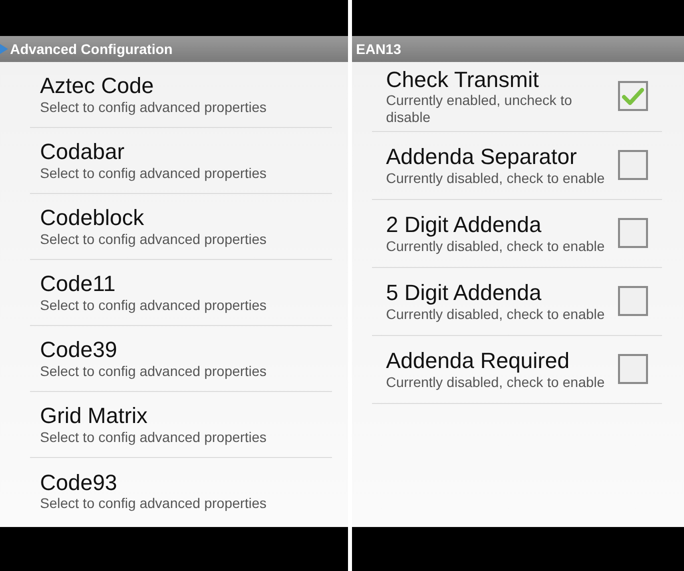 The height and width of the screenshot is (571, 684). What do you see at coordinates (79, 350) in the screenshot?
I see `item-title: Code39` at bounding box center [79, 350].